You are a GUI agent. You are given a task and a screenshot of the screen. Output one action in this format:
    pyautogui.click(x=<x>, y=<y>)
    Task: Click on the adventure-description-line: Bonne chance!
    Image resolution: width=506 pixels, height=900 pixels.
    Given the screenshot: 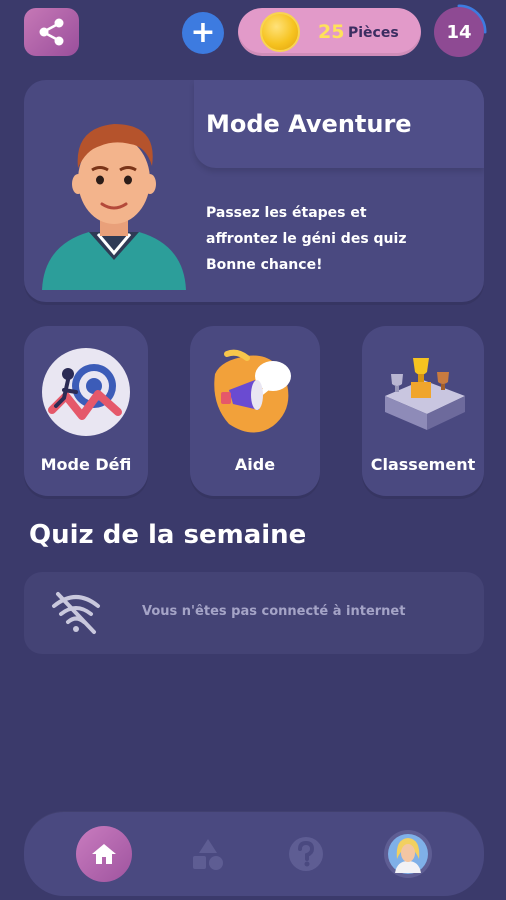 What is the action you would take?
    pyautogui.click(x=264, y=265)
    